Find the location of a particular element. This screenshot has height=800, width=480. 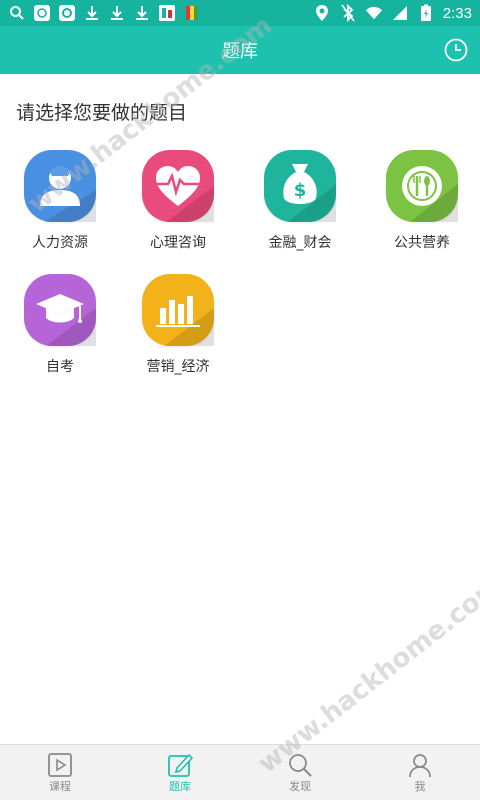

title-bar: 题库 is located at coordinates (240, 50).